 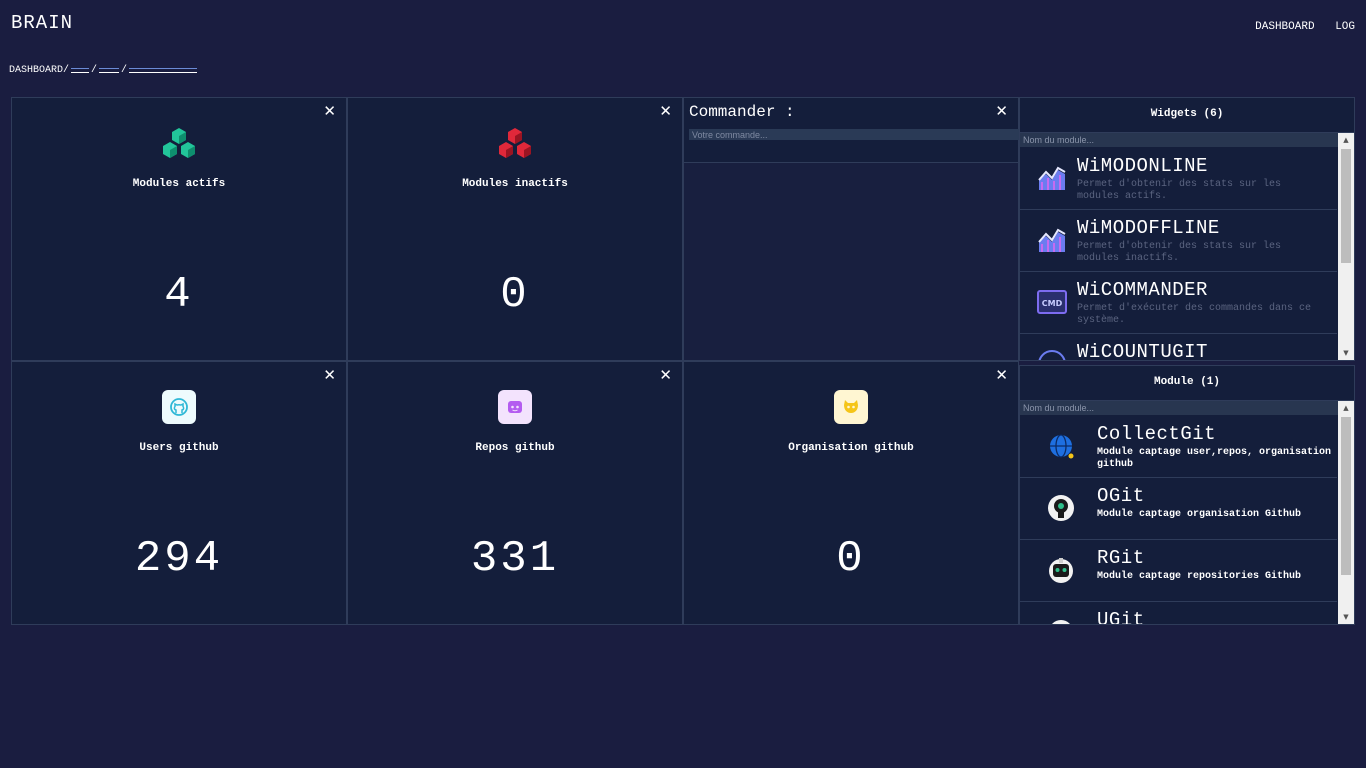 I want to click on breadcrumb-root: DASHBOARD/, so click(x=39, y=70).